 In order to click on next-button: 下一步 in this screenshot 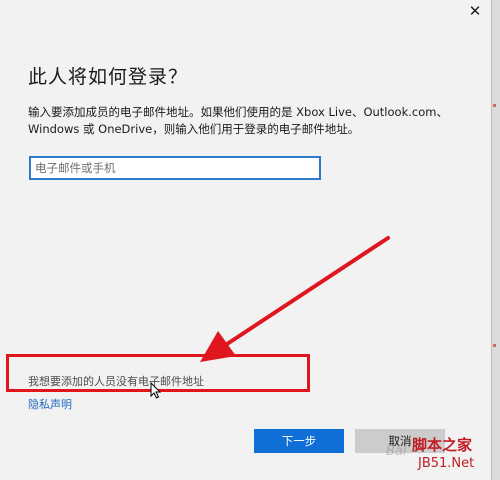, I will do `click(299, 441)`.